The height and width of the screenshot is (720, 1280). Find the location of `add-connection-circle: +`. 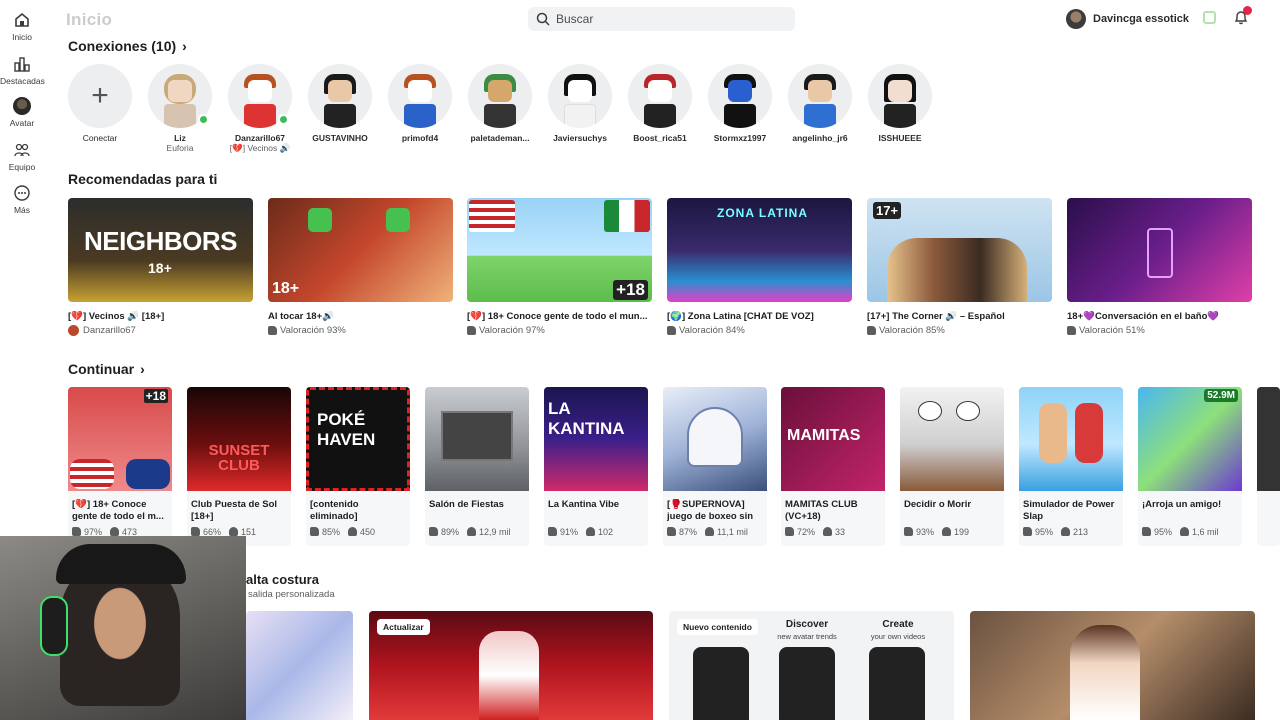

add-connection-circle: + is located at coordinates (100, 96).